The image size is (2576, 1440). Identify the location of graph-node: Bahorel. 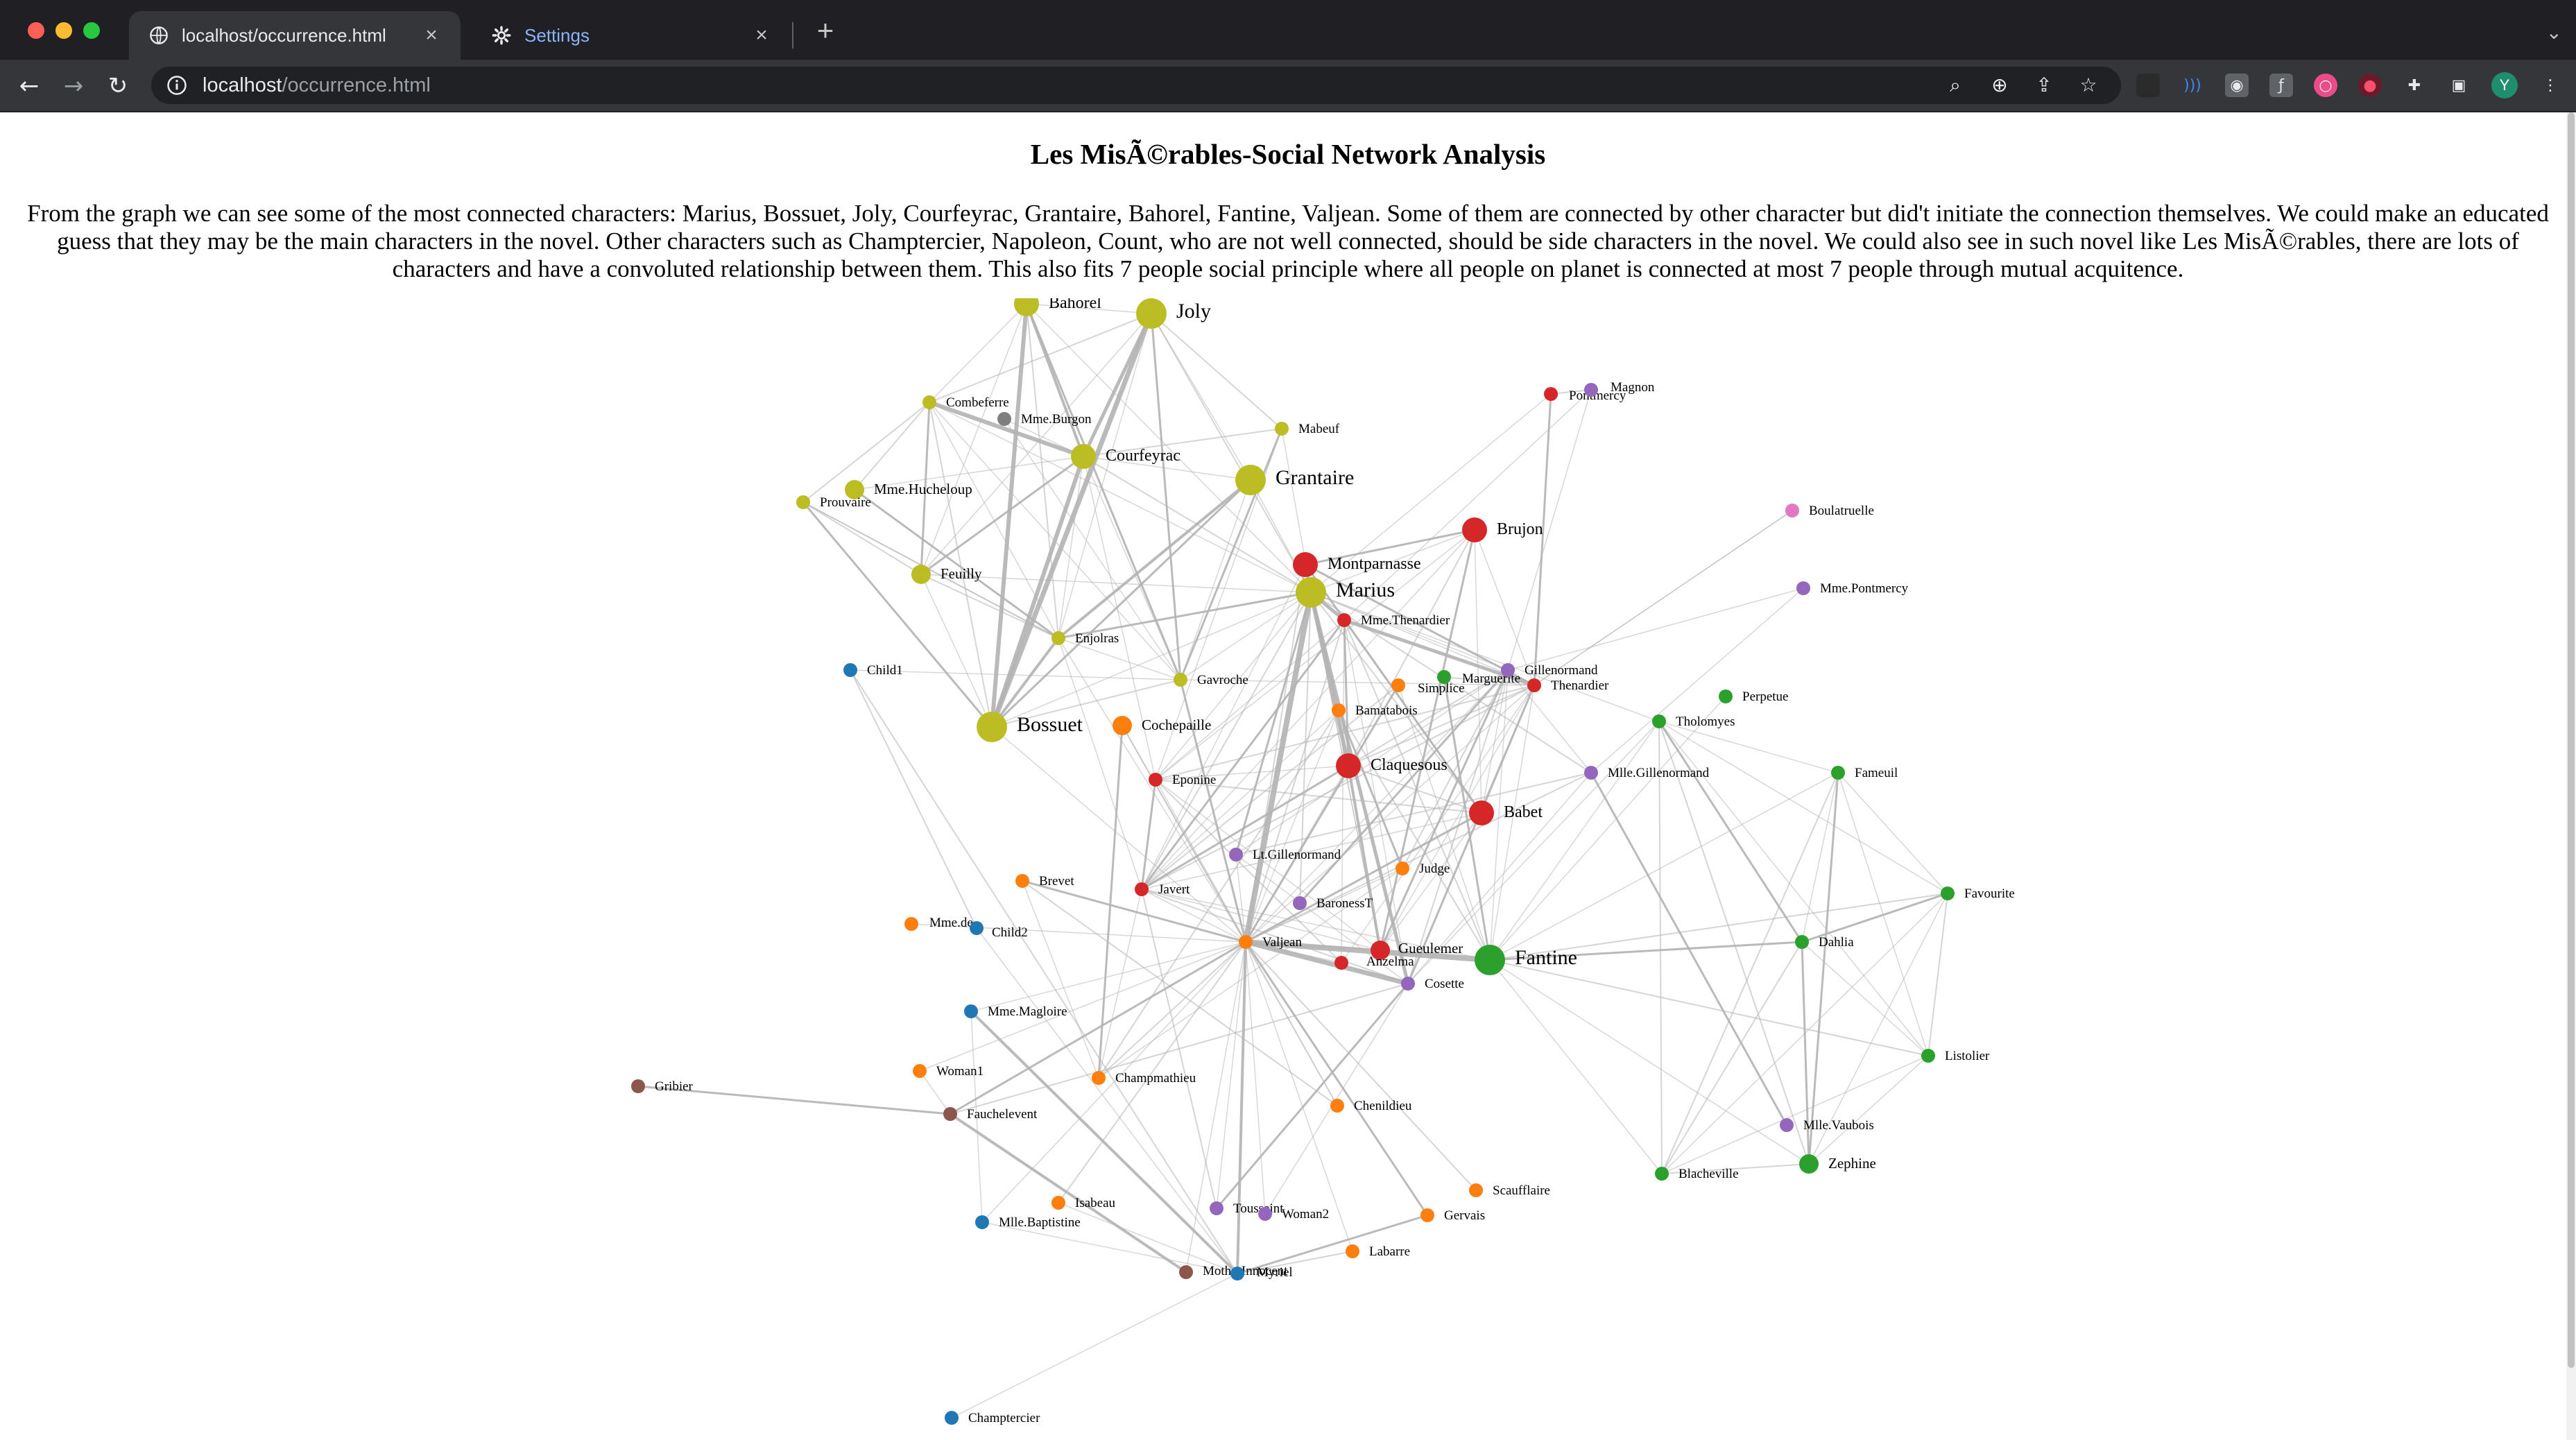
(1057, 307).